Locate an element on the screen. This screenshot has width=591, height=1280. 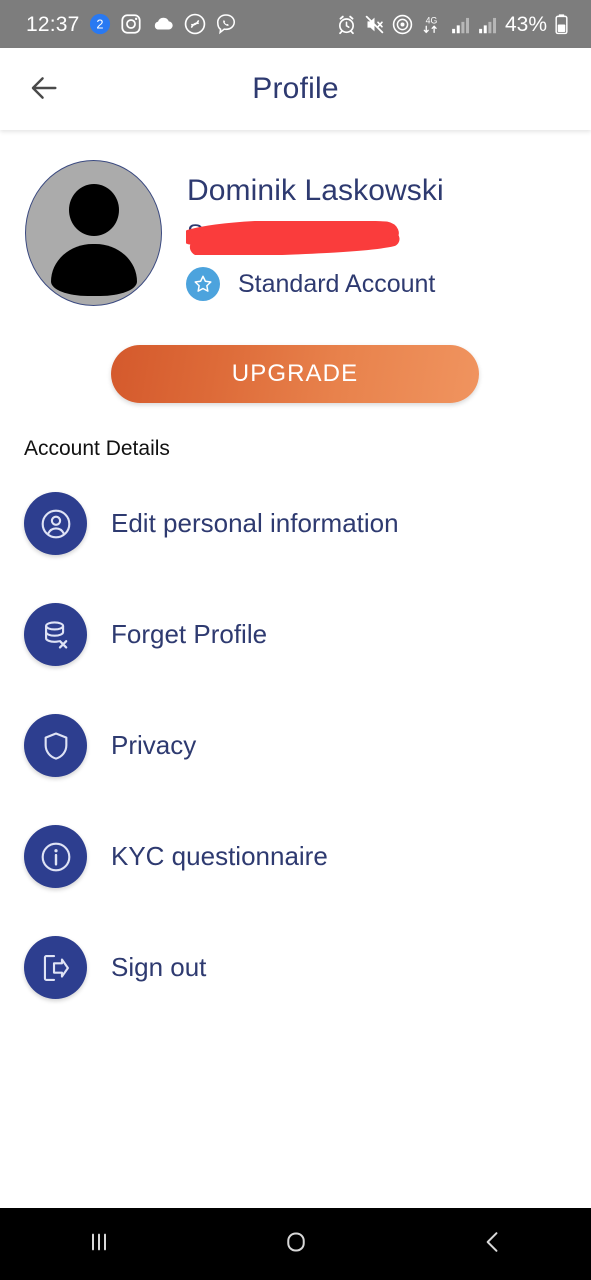
arrow-left-icon is located at coordinates (44, 90).